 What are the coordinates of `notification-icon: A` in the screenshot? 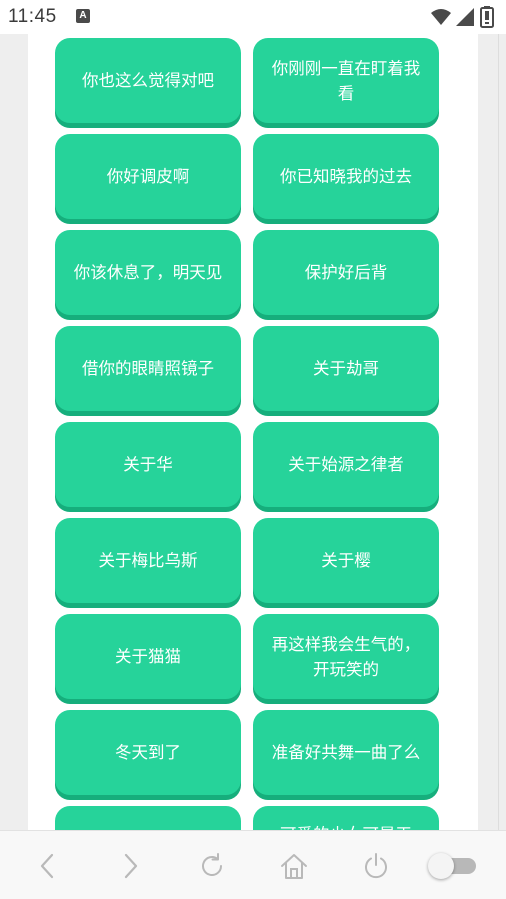 It's located at (83, 16).